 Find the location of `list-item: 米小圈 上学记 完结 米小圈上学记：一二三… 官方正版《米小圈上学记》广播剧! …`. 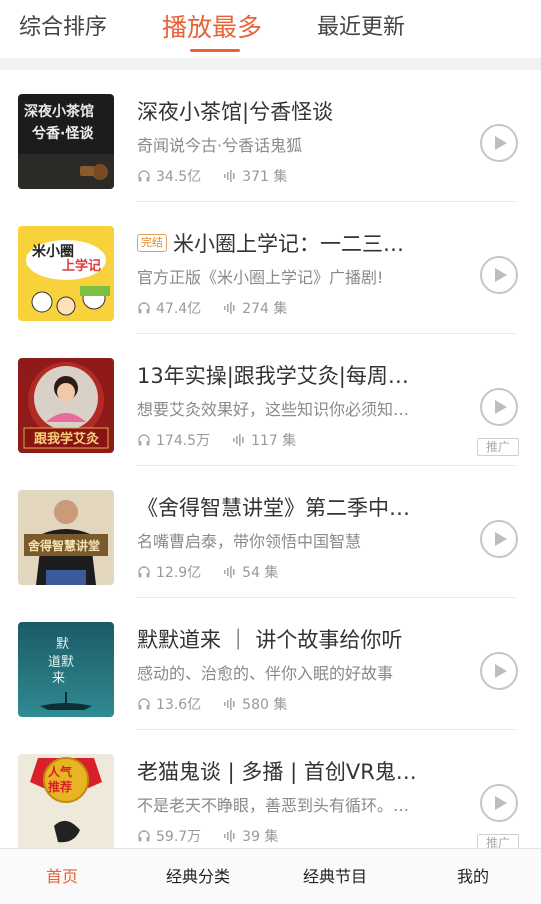

list-item: 米小圈 上学记 完结 米小圈上学记：一二三… 官方正版《米小圈上学记》广播剧! … is located at coordinates (270, 268).